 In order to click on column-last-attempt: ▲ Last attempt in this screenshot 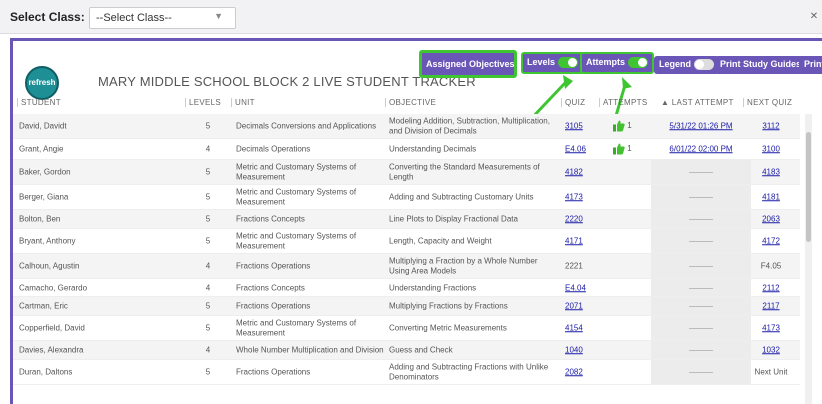, I will do `click(696, 102)`.